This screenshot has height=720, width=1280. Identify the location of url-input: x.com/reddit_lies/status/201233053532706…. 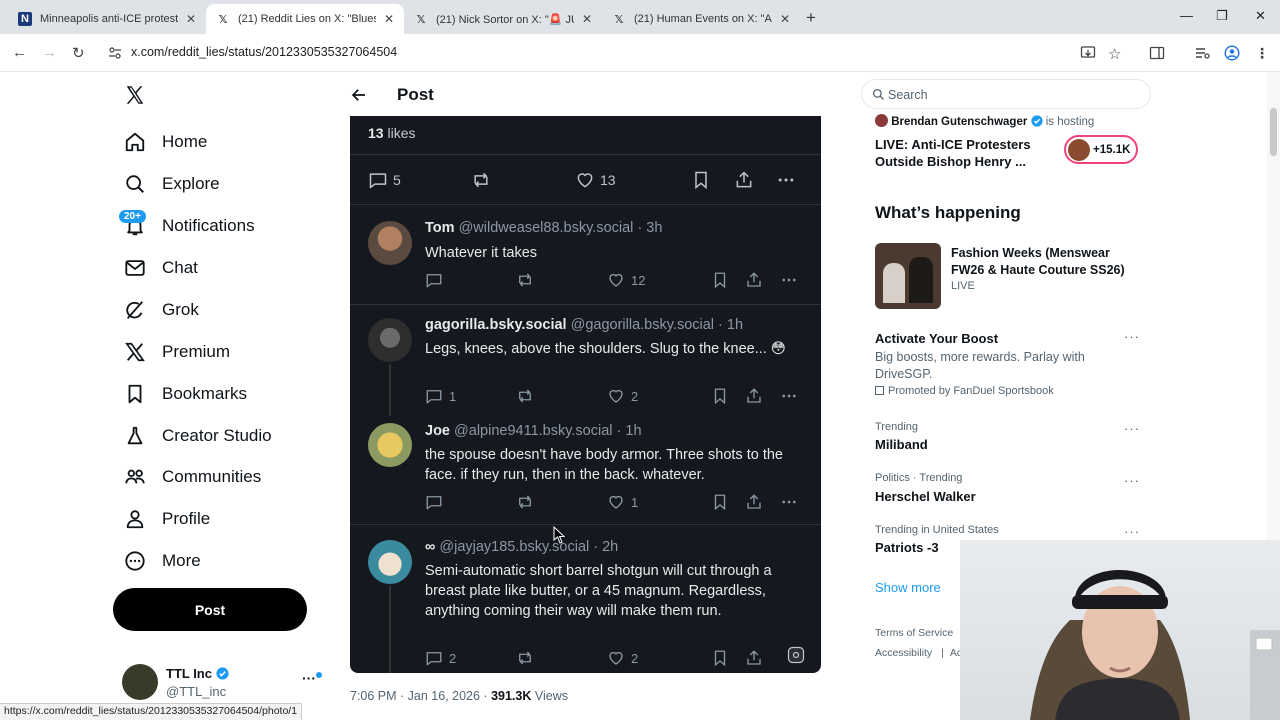
(264, 52).